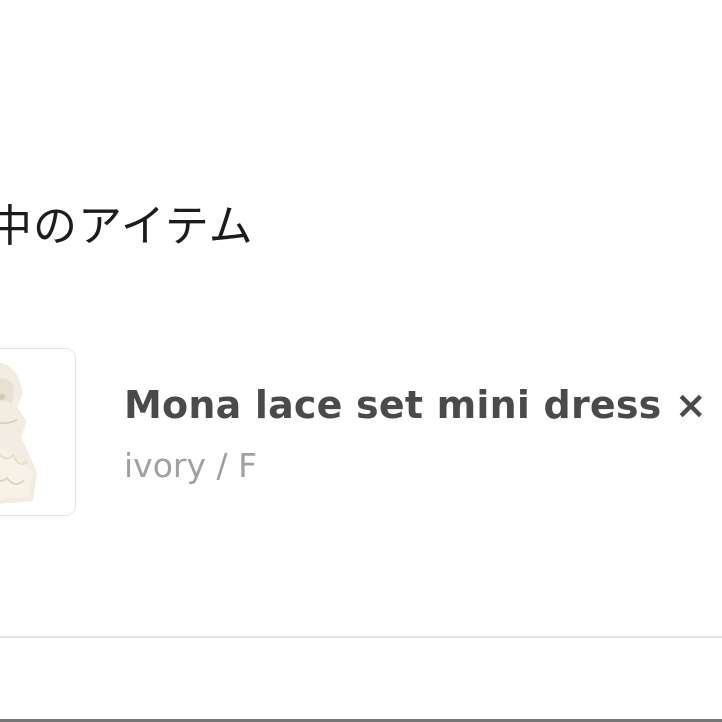  Describe the element at coordinates (423, 405) in the screenshot. I see `item-name: Mona lace set mini dress × 1` at that location.